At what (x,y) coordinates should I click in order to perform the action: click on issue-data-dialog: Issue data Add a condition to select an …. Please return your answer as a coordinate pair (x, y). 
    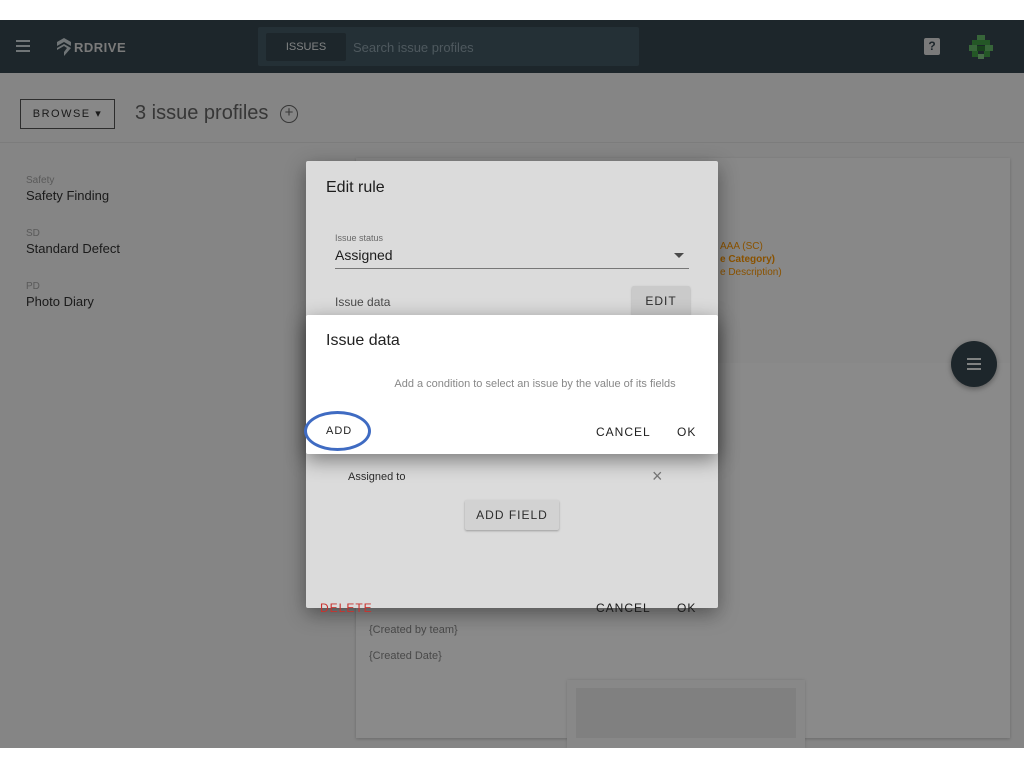
    Looking at the image, I should click on (511, 384).